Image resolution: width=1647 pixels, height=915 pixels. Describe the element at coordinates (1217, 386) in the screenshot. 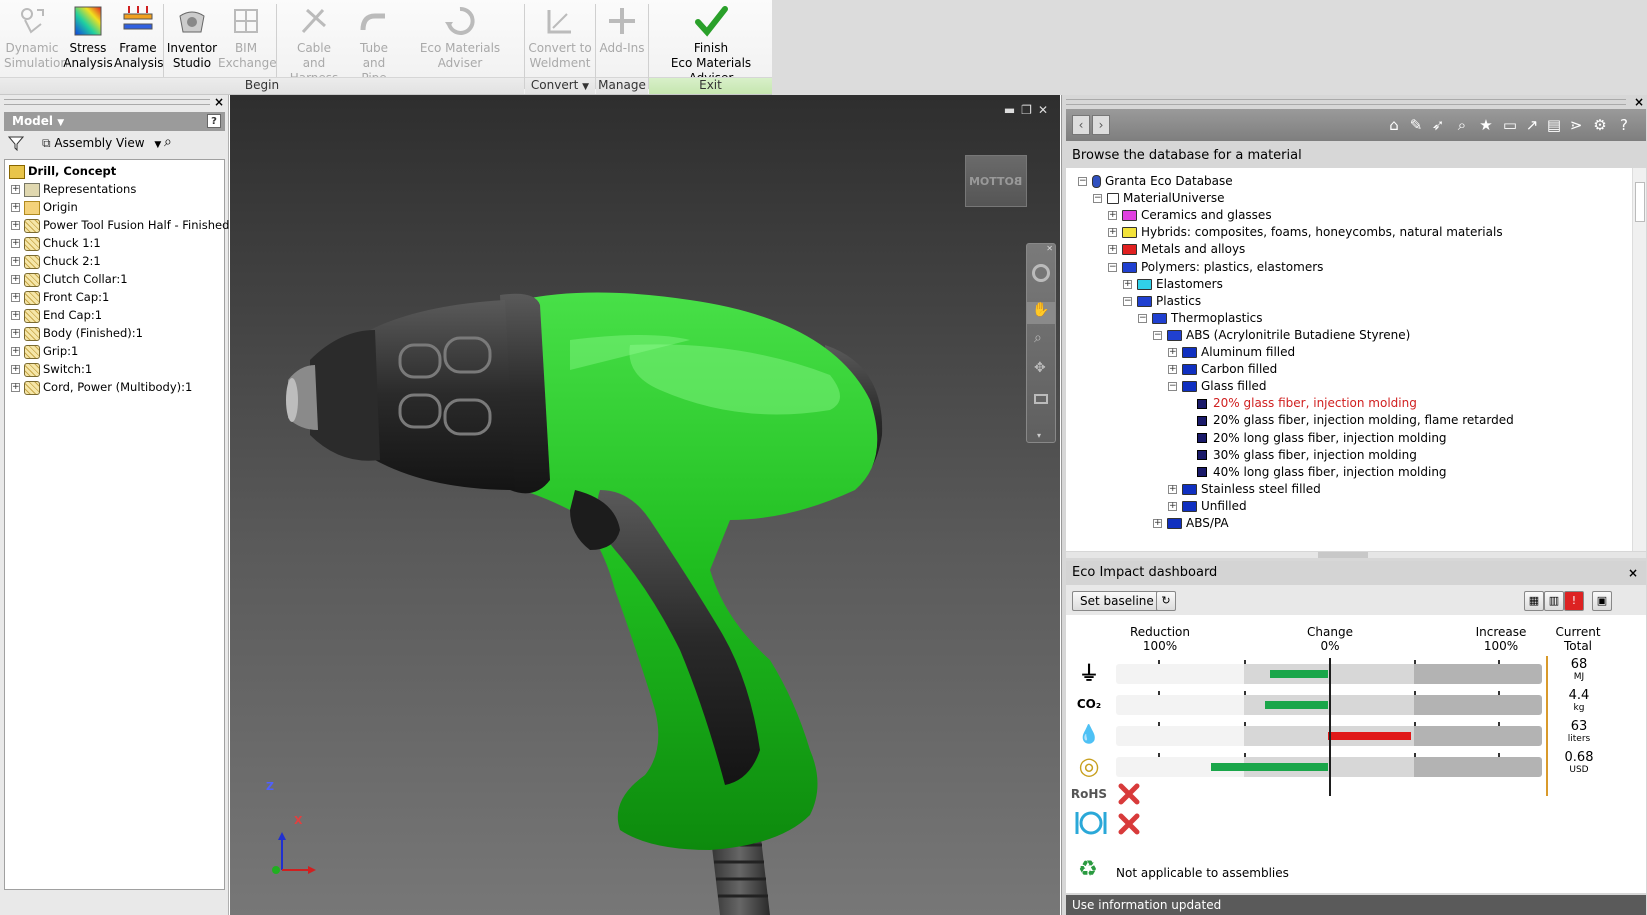

I see `material-tree-item: − Glass filled` at that location.